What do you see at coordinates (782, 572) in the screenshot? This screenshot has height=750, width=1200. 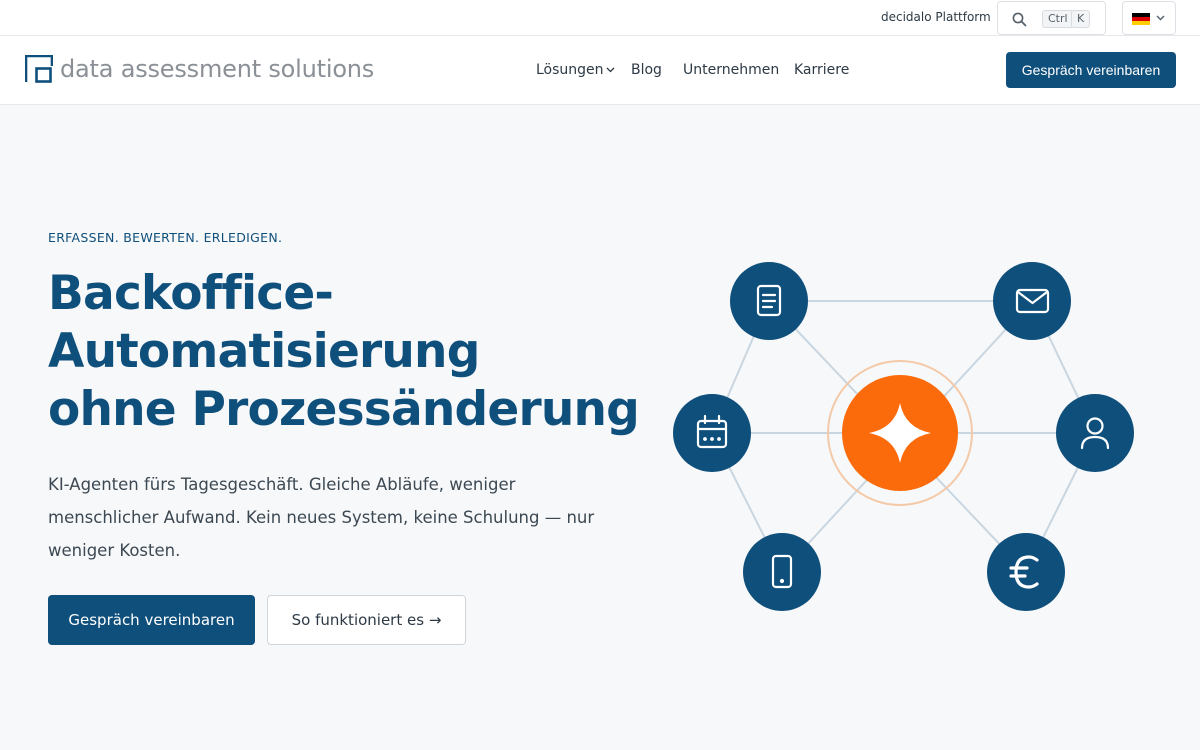 I see `node-mobile` at bounding box center [782, 572].